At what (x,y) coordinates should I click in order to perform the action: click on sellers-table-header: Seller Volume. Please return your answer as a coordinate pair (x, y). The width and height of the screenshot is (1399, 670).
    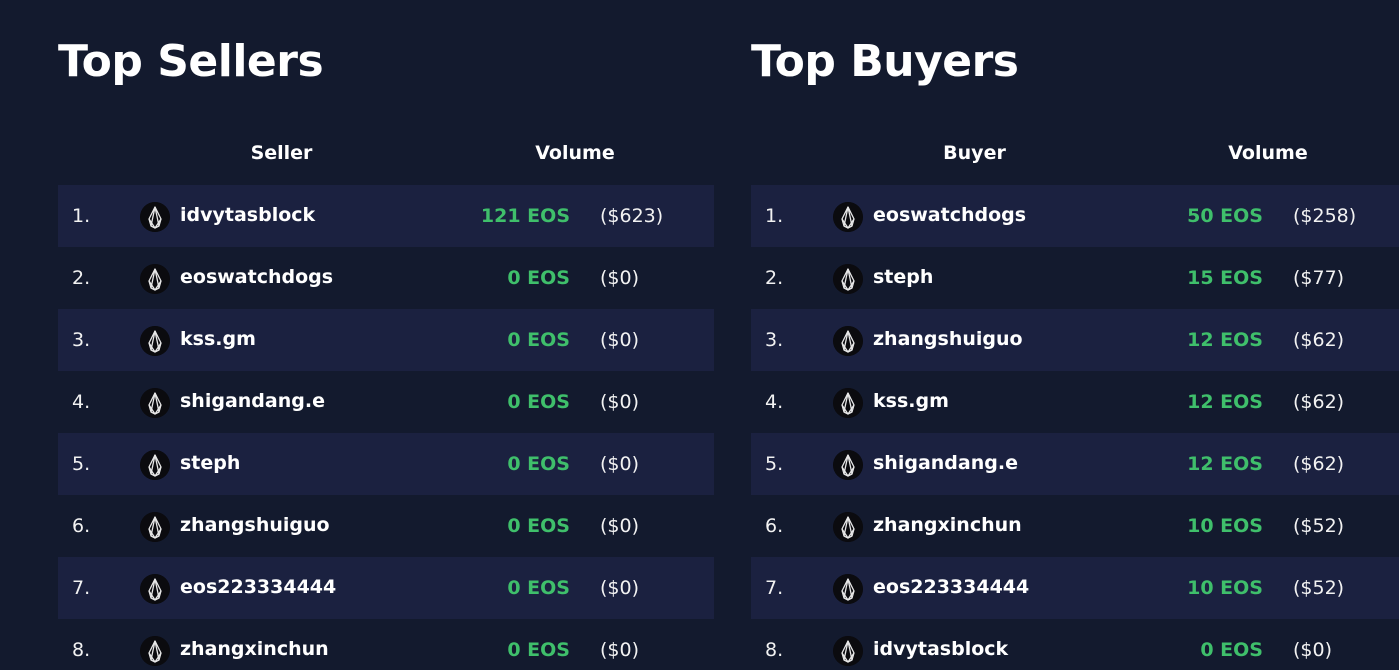
    Looking at the image, I should click on (386, 155).